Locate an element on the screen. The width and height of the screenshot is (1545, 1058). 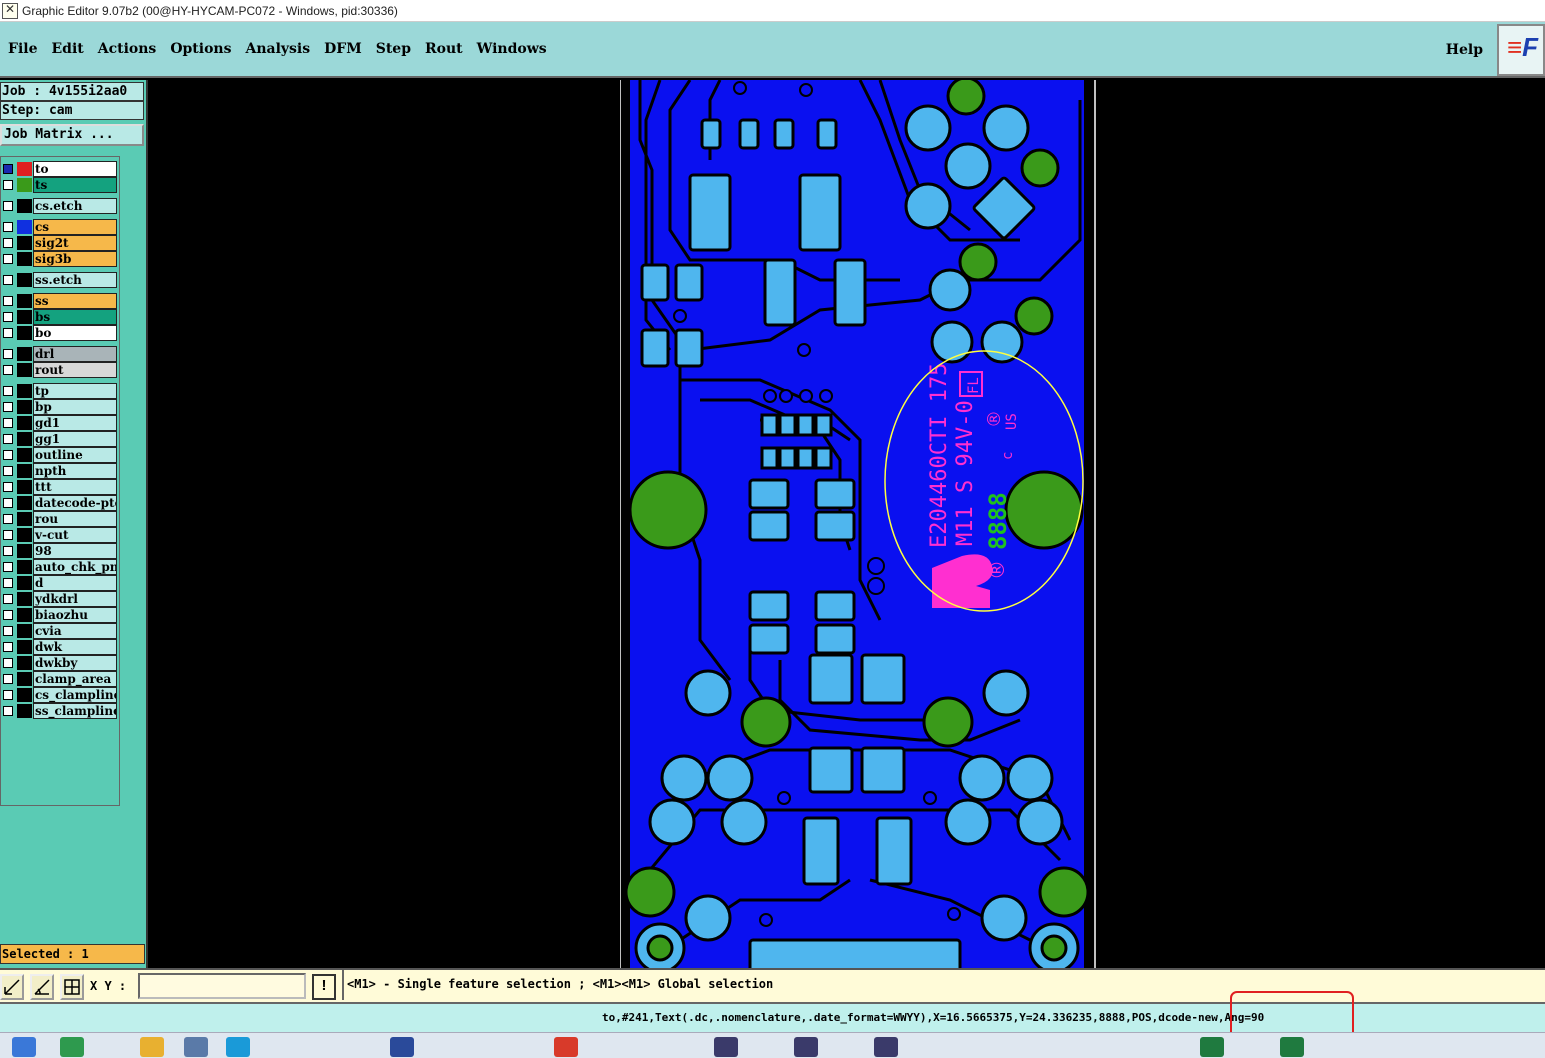
layer-name: outline is located at coordinates (75, 455).